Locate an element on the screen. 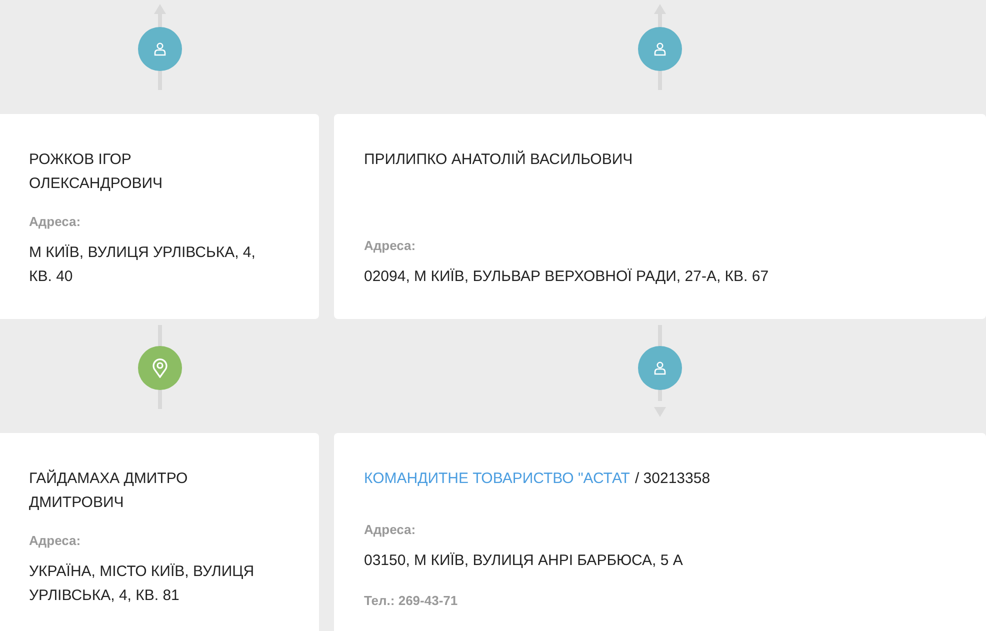 This screenshot has width=986, height=631. person-name: ГАЙДАМАХА ДМИТРО ДМИТРОВИЧ is located at coordinates (109, 490).